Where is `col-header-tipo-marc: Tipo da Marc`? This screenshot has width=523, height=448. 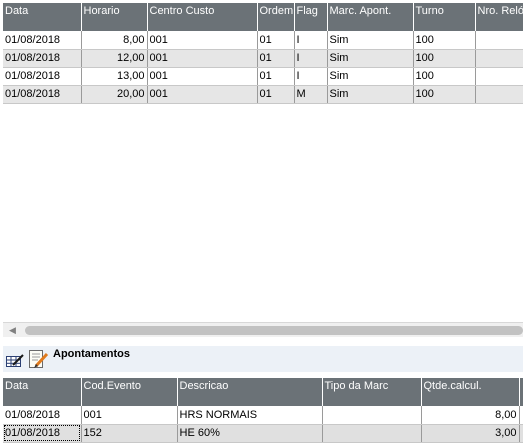 col-header-tipo-marc: Tipo da Marc is located at coordinates (372, 392).